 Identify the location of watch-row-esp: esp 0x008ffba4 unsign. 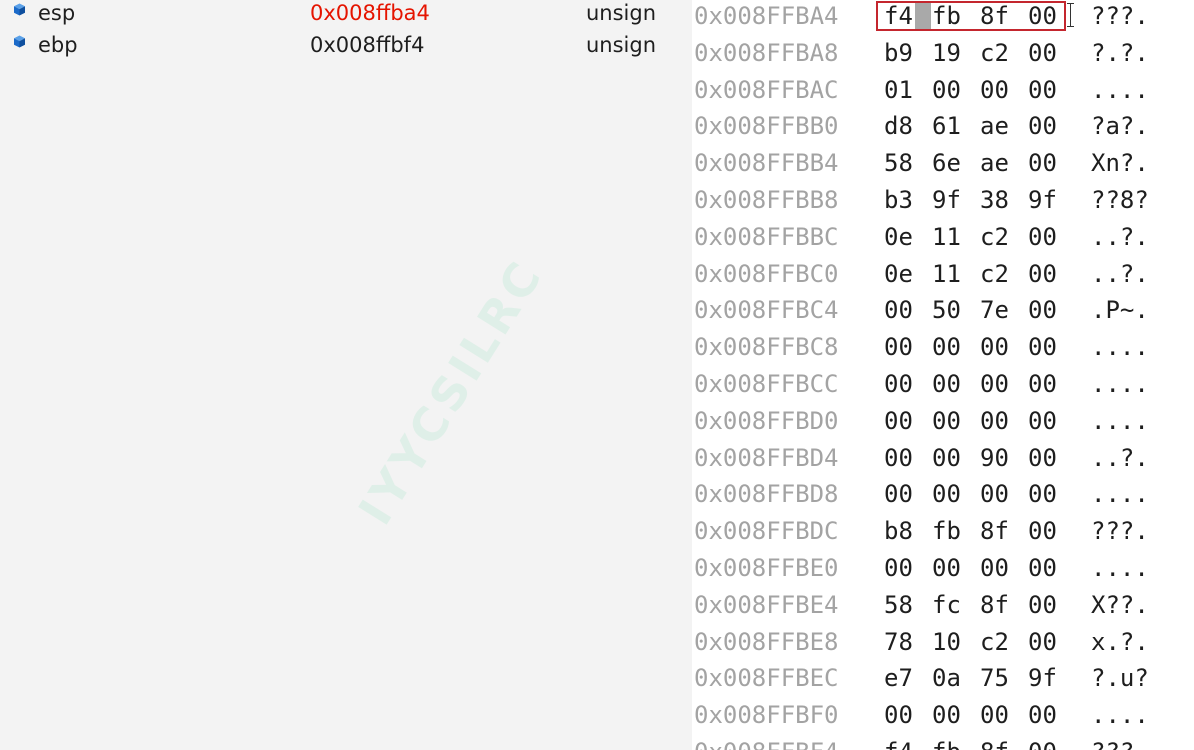
(340, 16).